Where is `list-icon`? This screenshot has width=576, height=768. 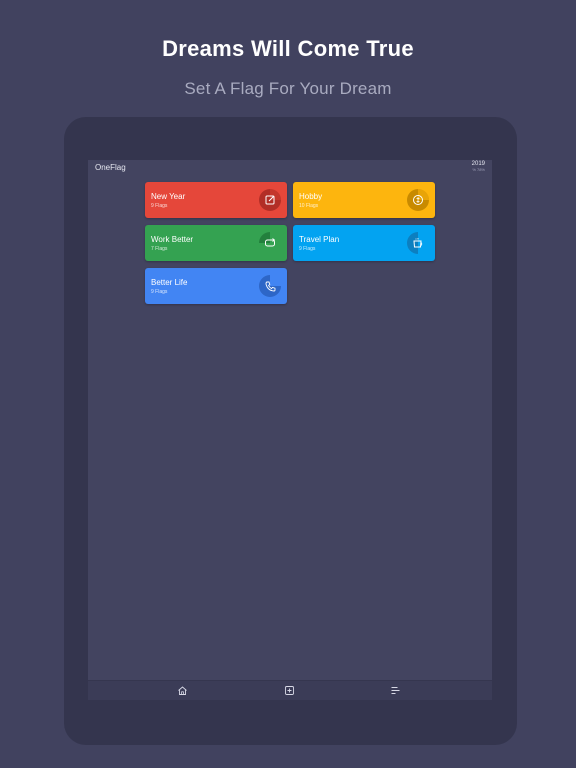 list-icon is located at coordinates (395, 690).